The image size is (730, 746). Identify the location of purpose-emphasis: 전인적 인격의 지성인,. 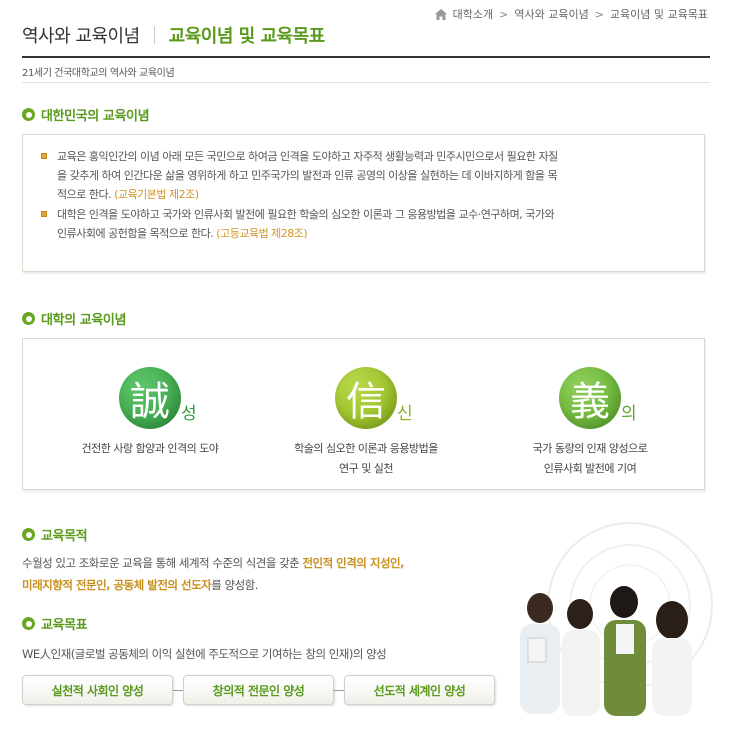
(353, 563).